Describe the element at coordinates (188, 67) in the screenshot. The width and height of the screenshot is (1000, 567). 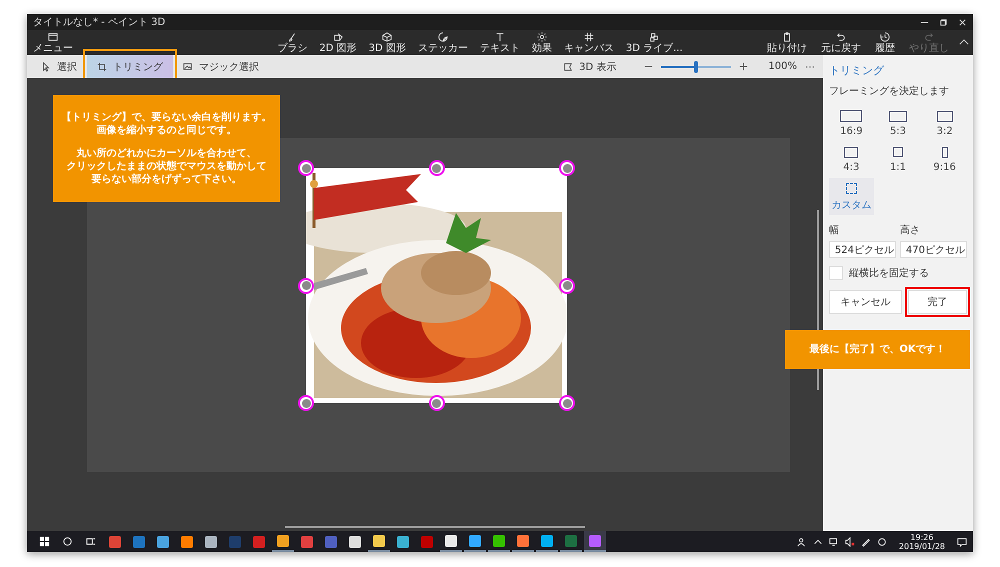
I see `image-select-icon` at that location.